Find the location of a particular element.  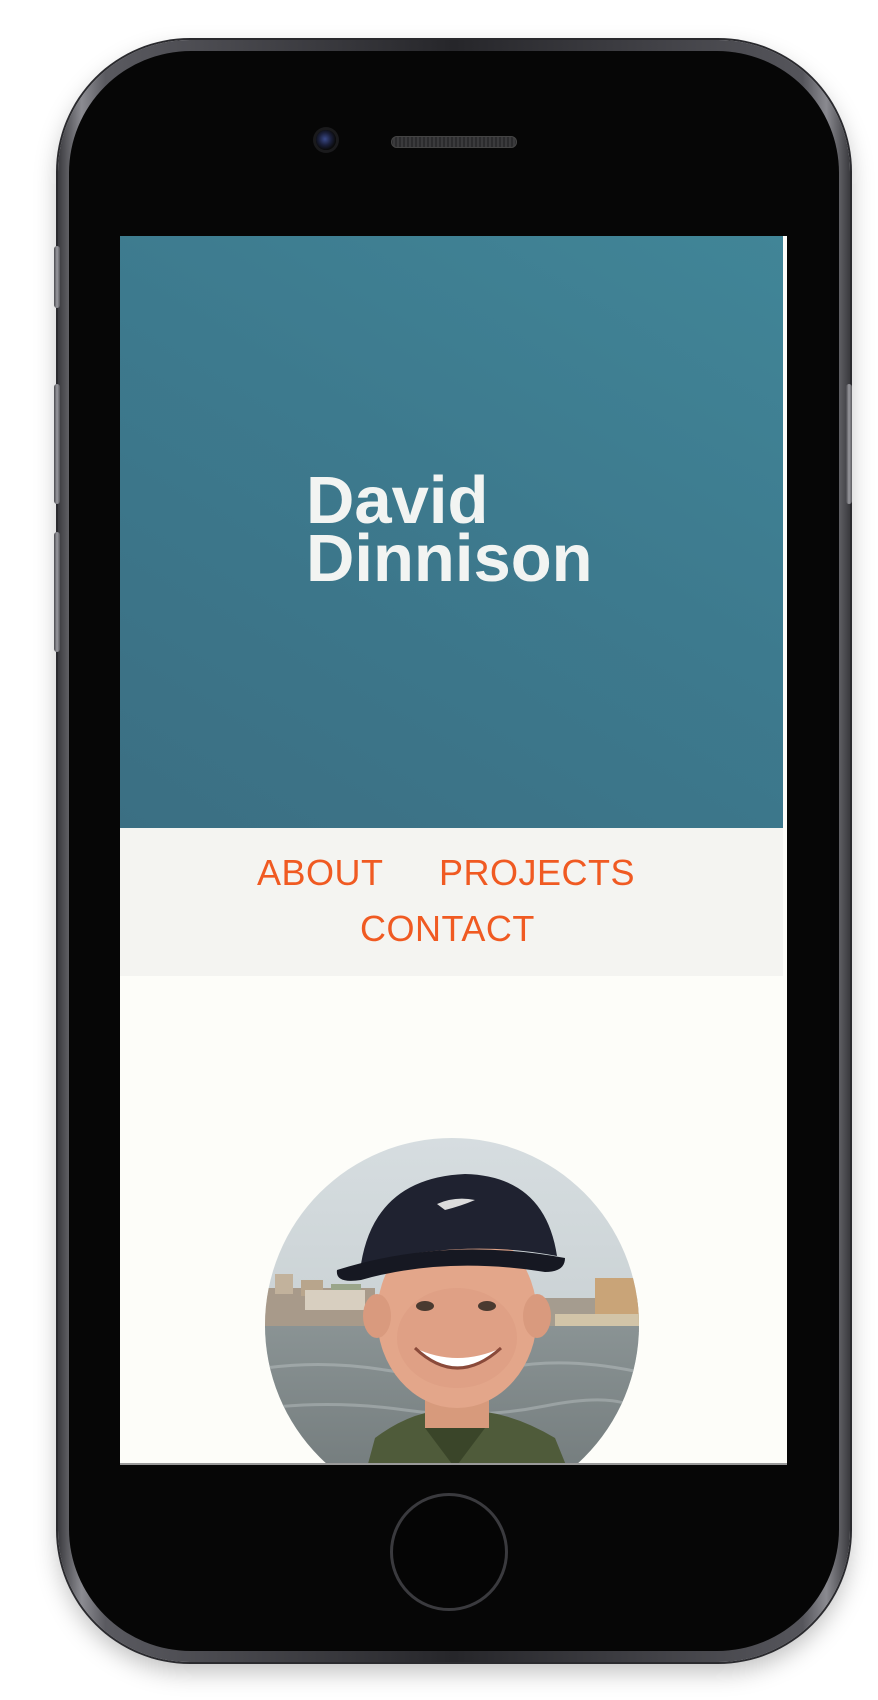

hero-title: David Dinnison is located at coordinates (449, 529).